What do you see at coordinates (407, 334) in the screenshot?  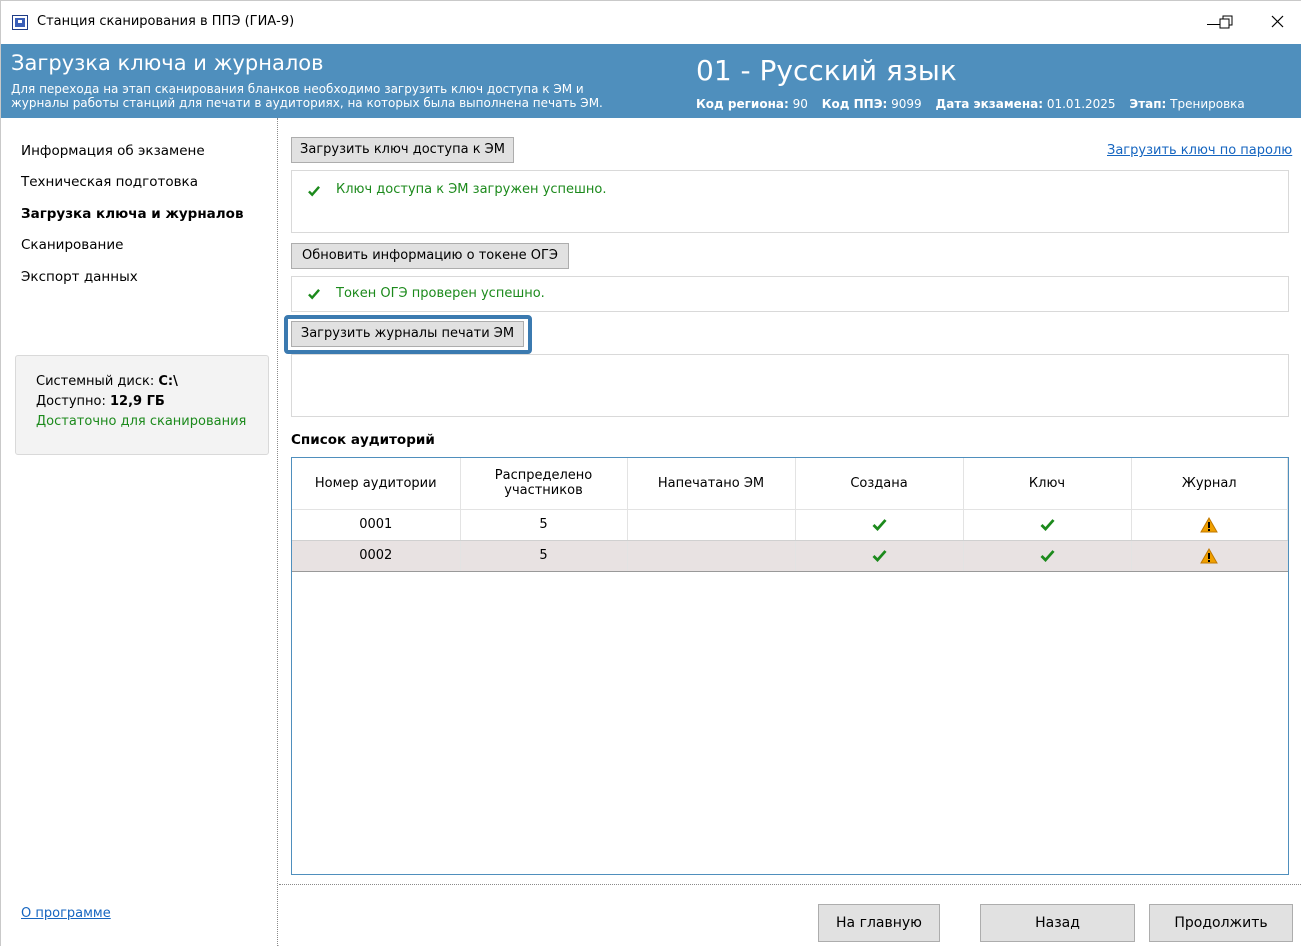 I see `load-journals-button: Загрузить журналы печати ЭМ` at bounding box center [407, 334].